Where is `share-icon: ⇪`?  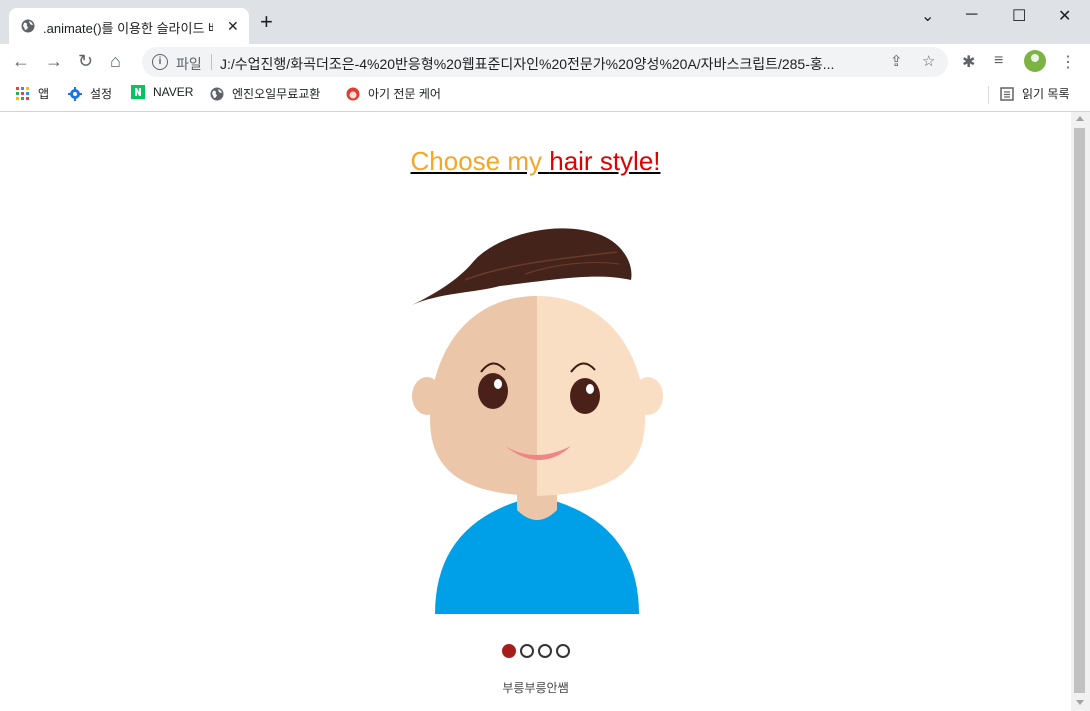 share-icon: ⇪ is located at coordinates (896, 61).